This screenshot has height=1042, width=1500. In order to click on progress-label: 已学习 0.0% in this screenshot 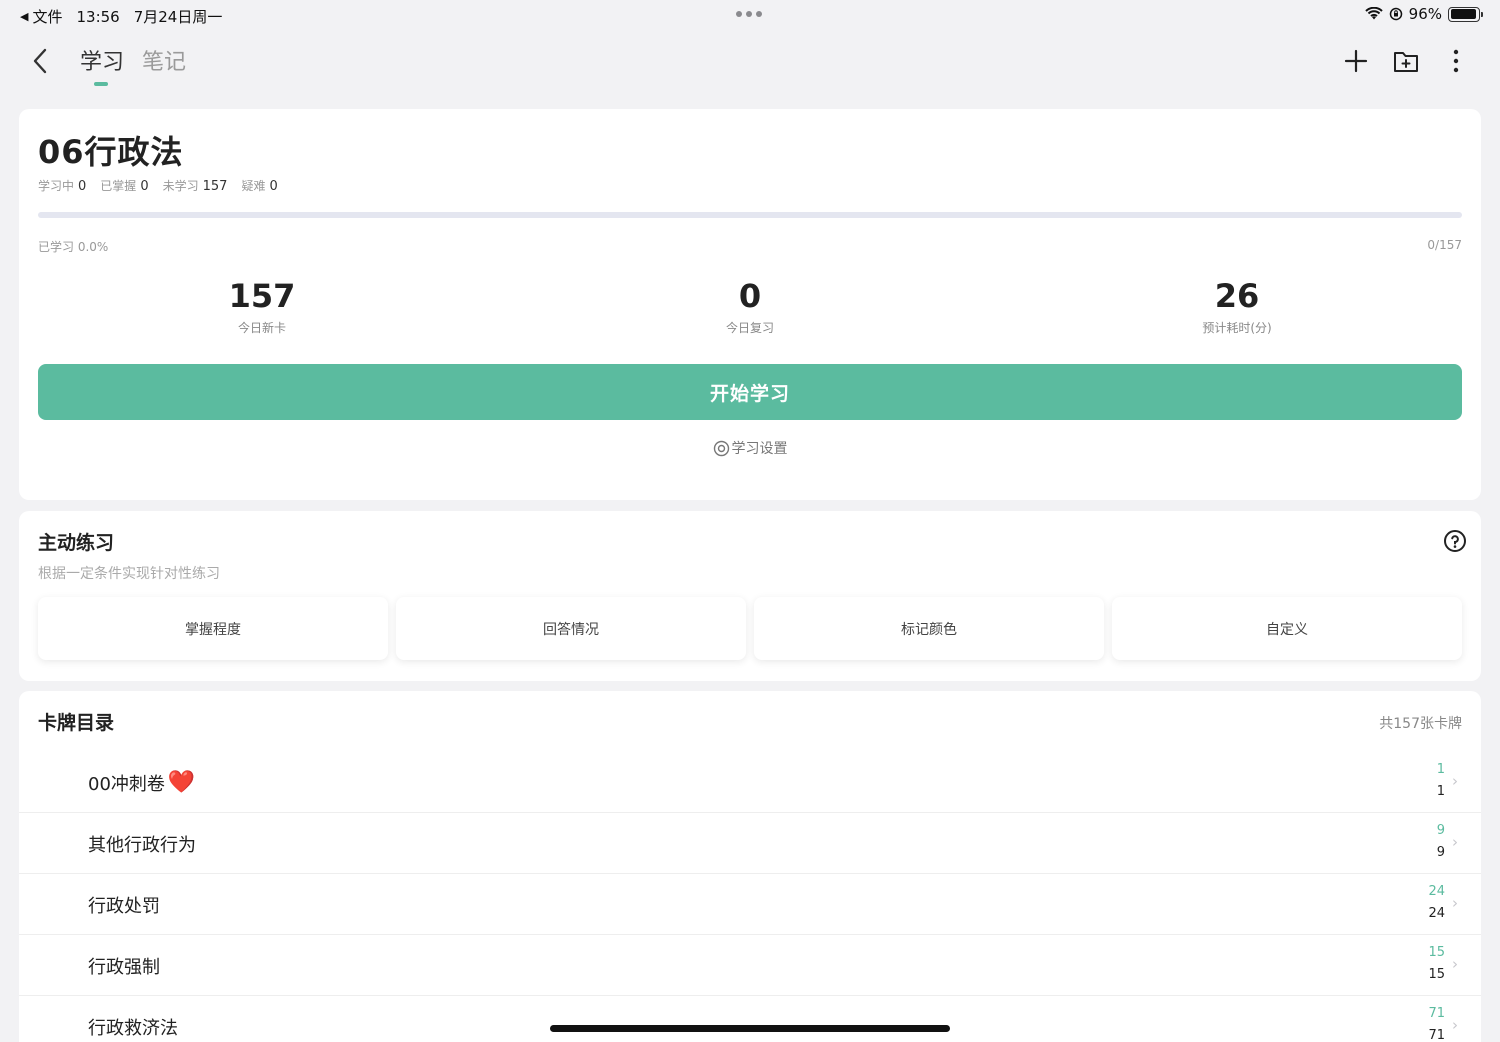, I will do `click(73, 247)`.